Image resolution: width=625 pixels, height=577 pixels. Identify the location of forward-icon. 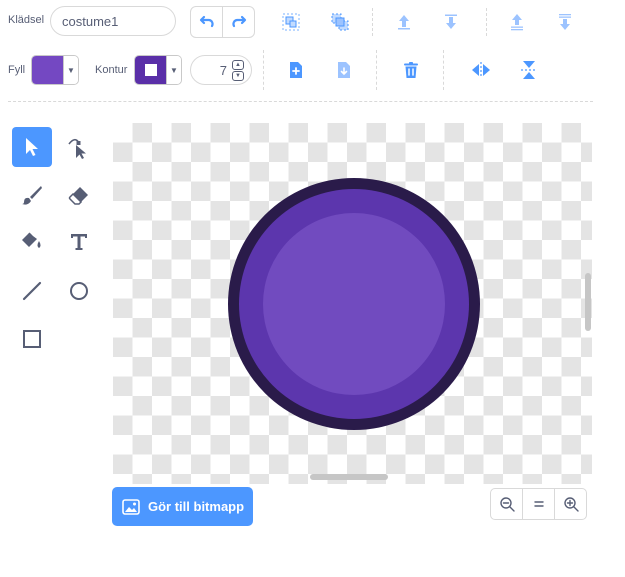
(404, 22).